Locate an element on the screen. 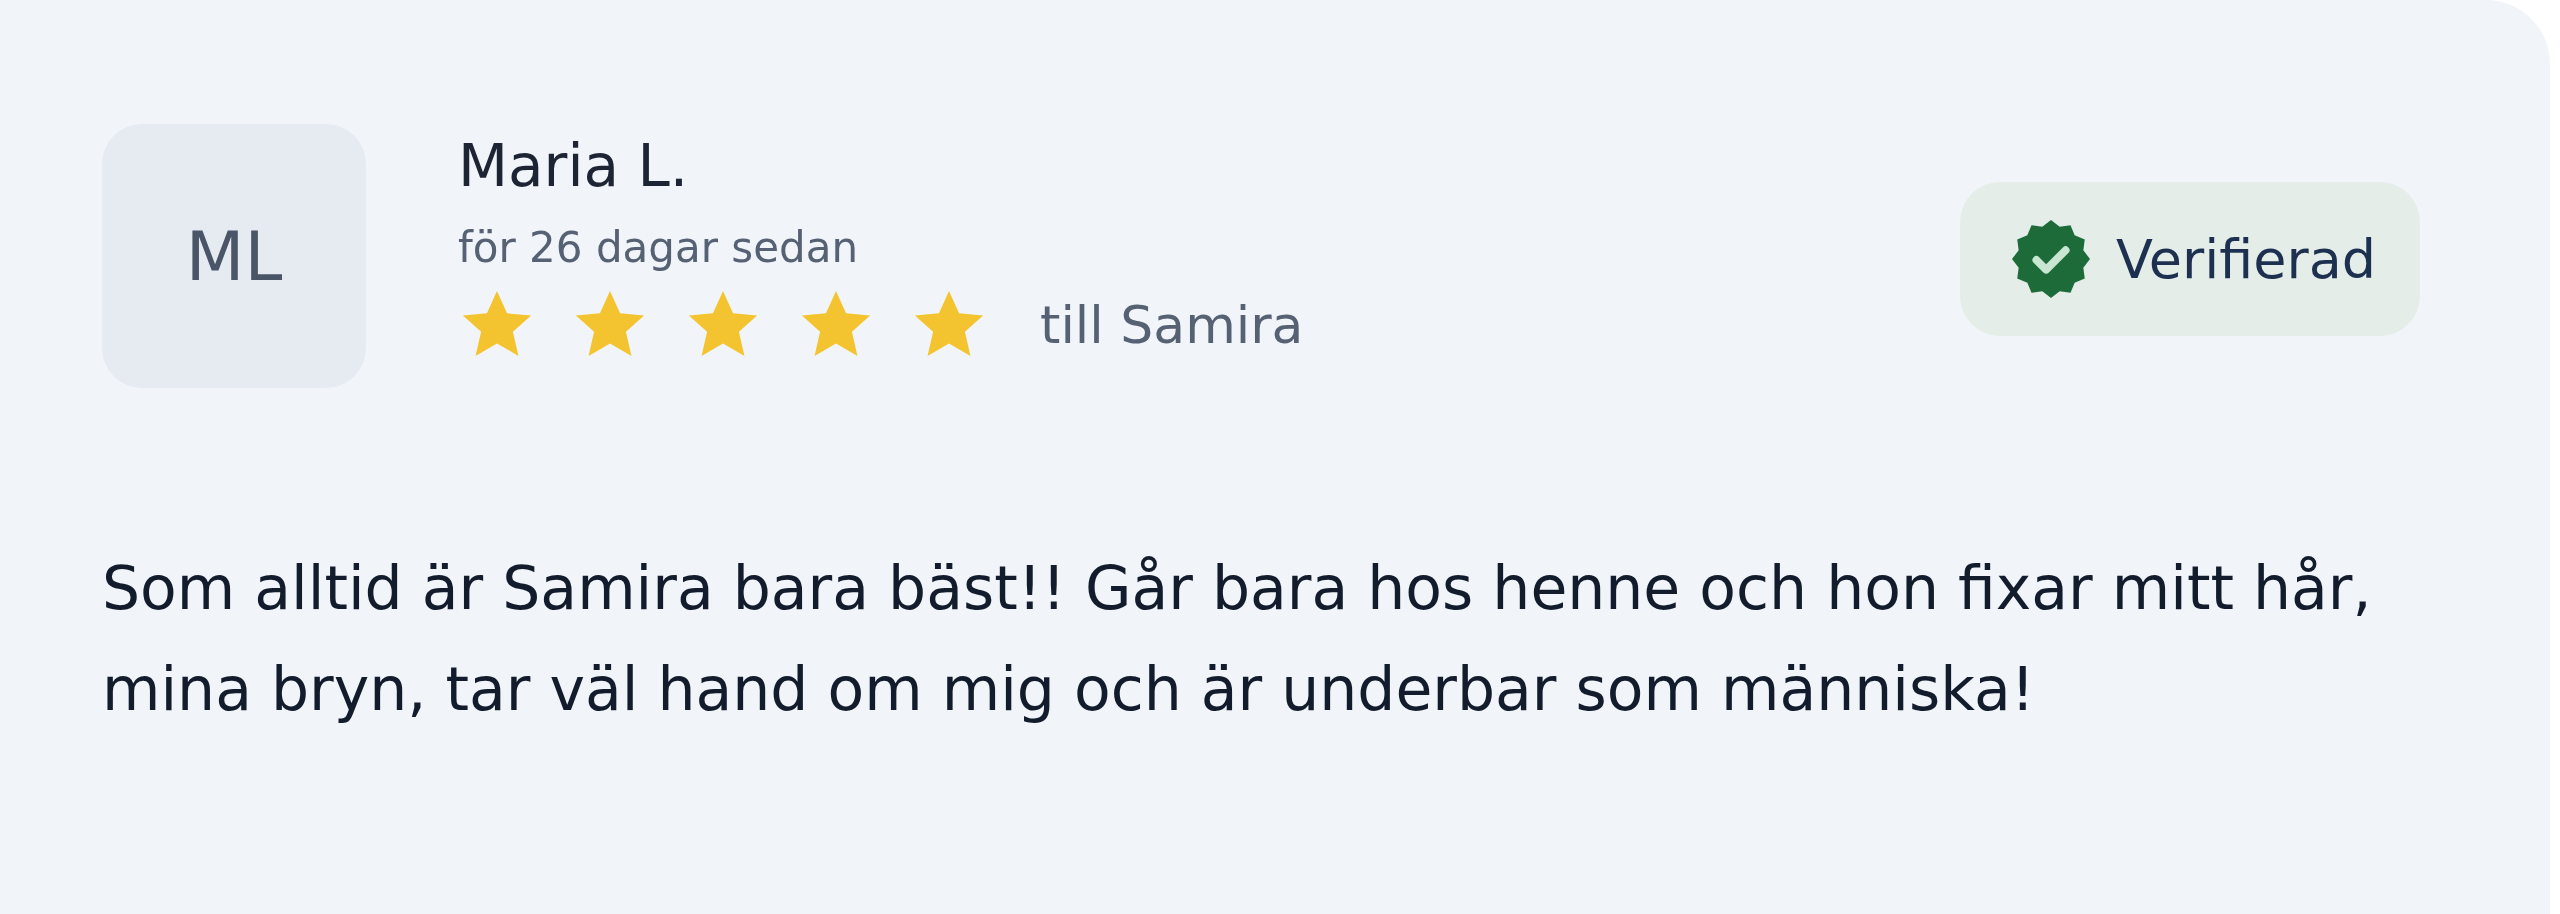 This screenshot has height=914, width=2560. avatar: ML is located at coordinates (234, 256).